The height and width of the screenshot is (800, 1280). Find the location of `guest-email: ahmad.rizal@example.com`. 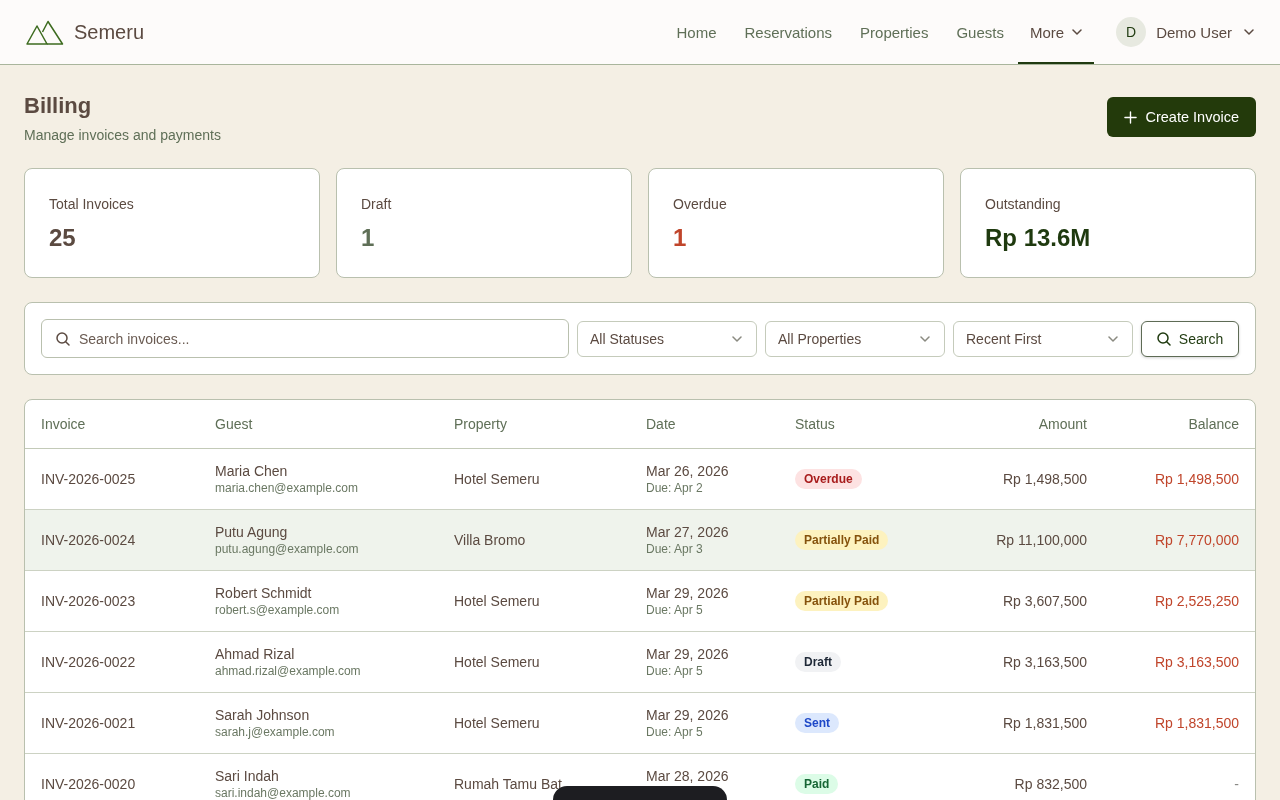

guest-email: ahmad.rizal@example.com is located at coordinates (288, 671).